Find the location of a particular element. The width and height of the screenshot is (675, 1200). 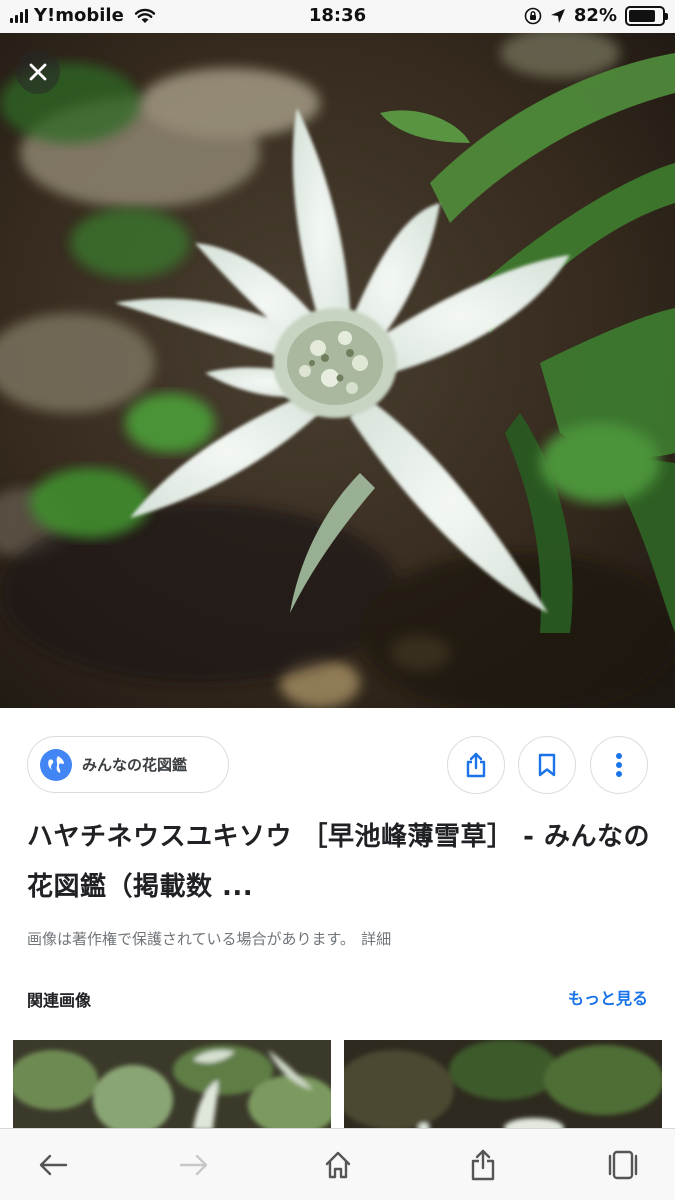

globe-icon is located at coordinates (56, 764).